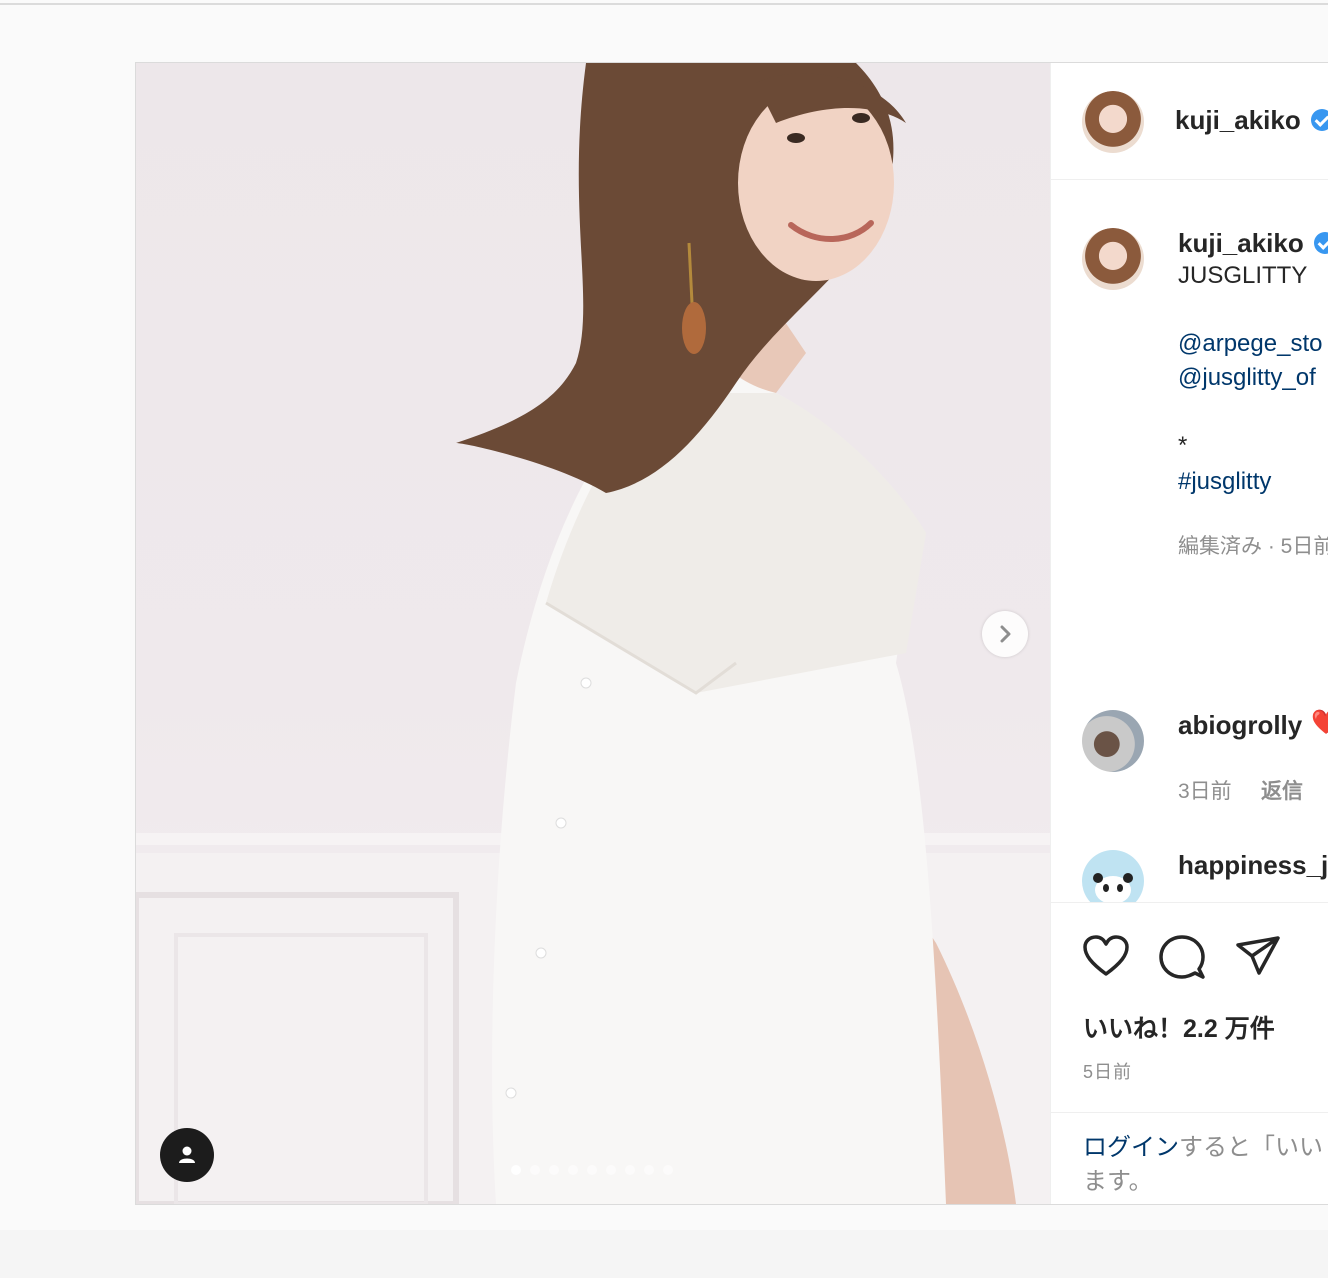 The height and width of the screenshot is (1278, 1328). I want to click on caption-username: kuji_akiko, so click(1241, 243).